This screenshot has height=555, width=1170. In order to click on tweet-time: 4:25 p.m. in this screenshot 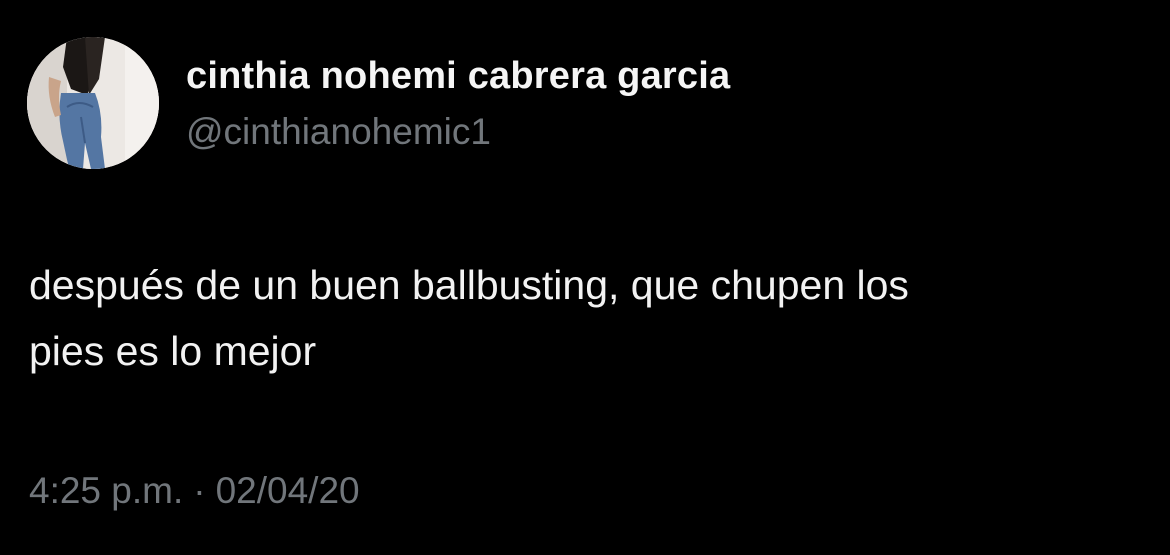, I will do `click(106, 490)`.